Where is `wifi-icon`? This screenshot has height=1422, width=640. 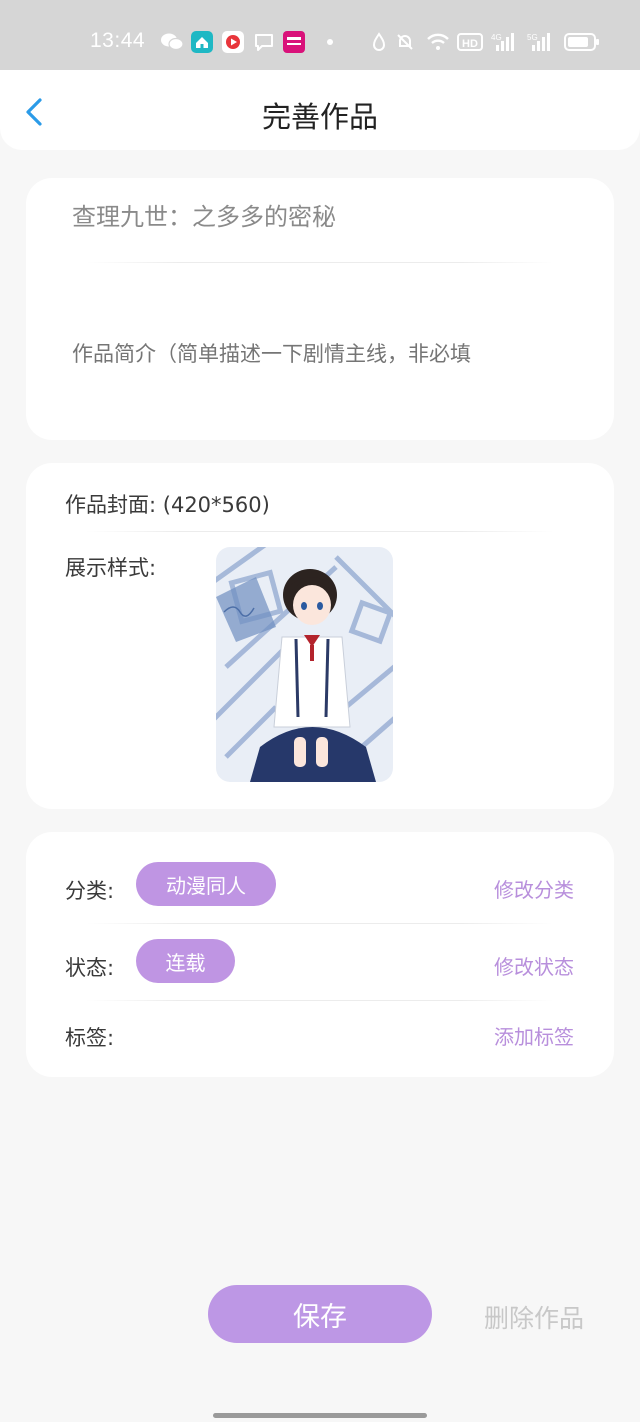 wifi-icon is located at coordinates (438, 42).